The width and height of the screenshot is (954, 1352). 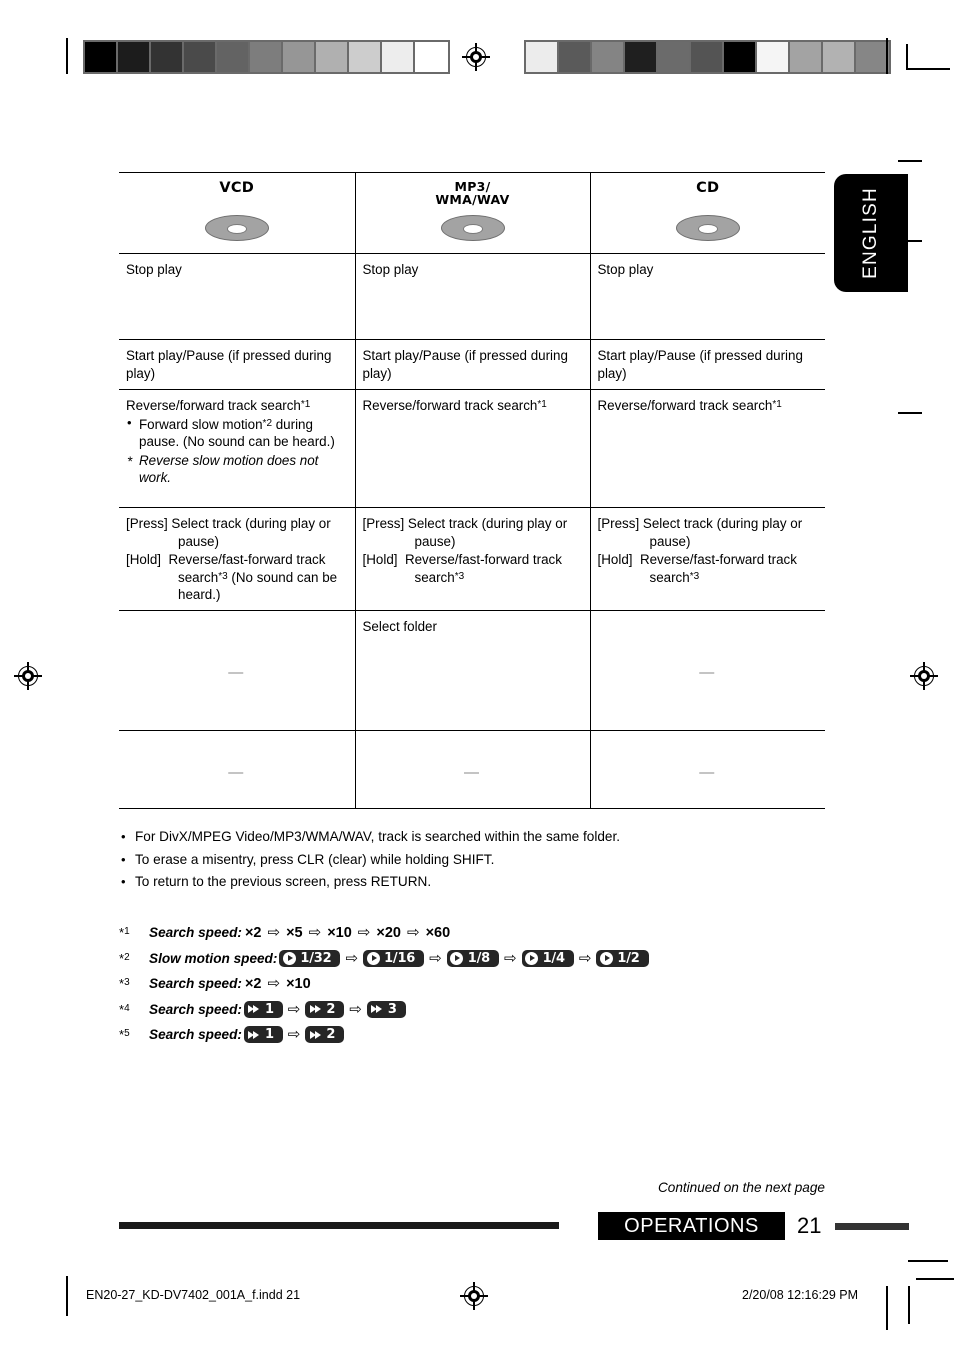 I want to click on registration-mark-top, so click(x=476, y=57).